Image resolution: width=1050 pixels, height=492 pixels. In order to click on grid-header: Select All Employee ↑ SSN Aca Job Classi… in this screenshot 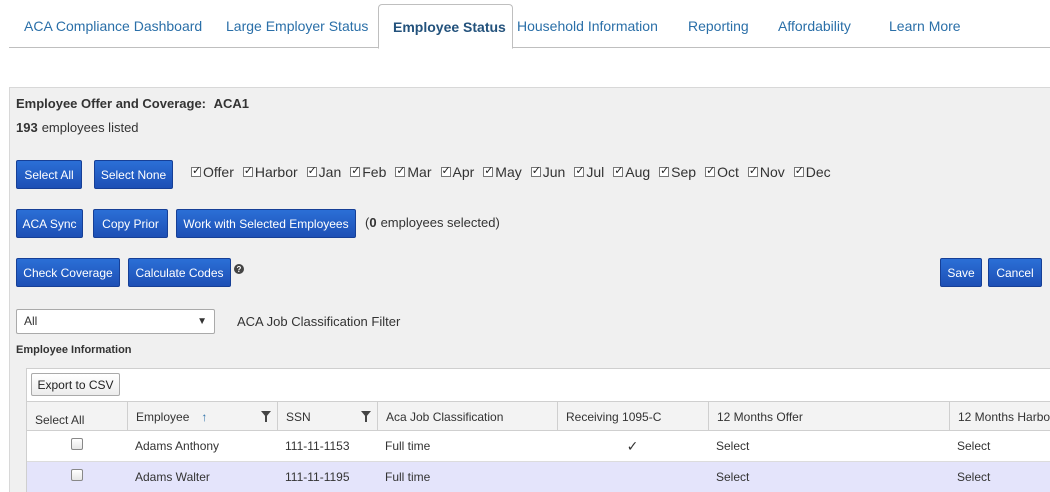, I will do `click(538, 416)`.